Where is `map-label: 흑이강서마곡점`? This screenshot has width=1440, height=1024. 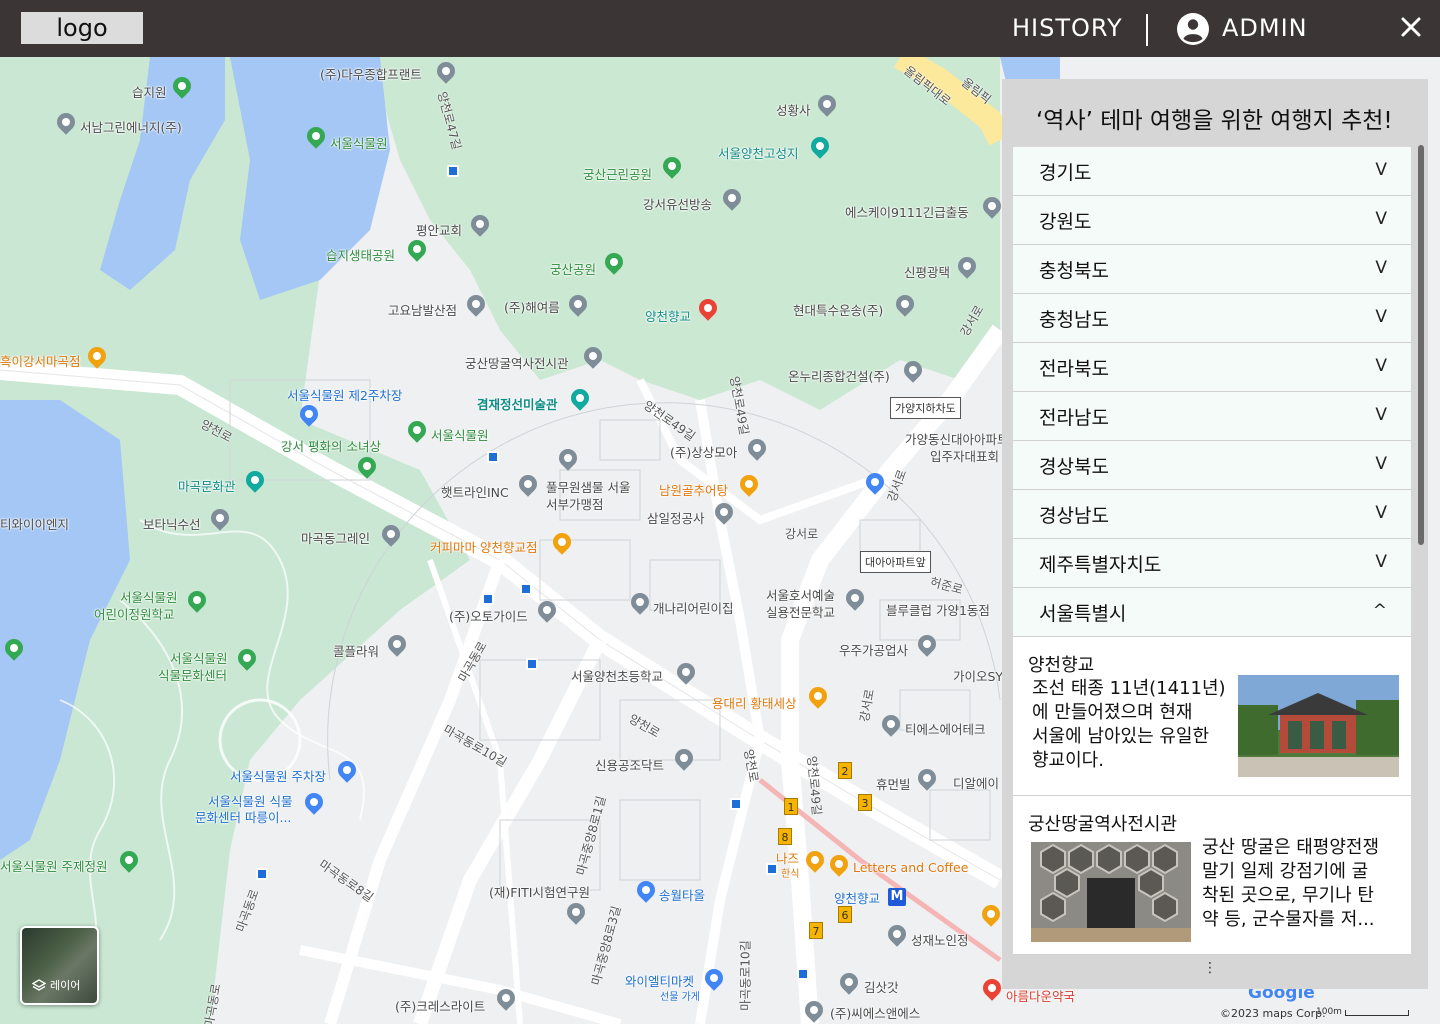
map-label: 흑이강서마곡점 is located at coordinates (40, 360).